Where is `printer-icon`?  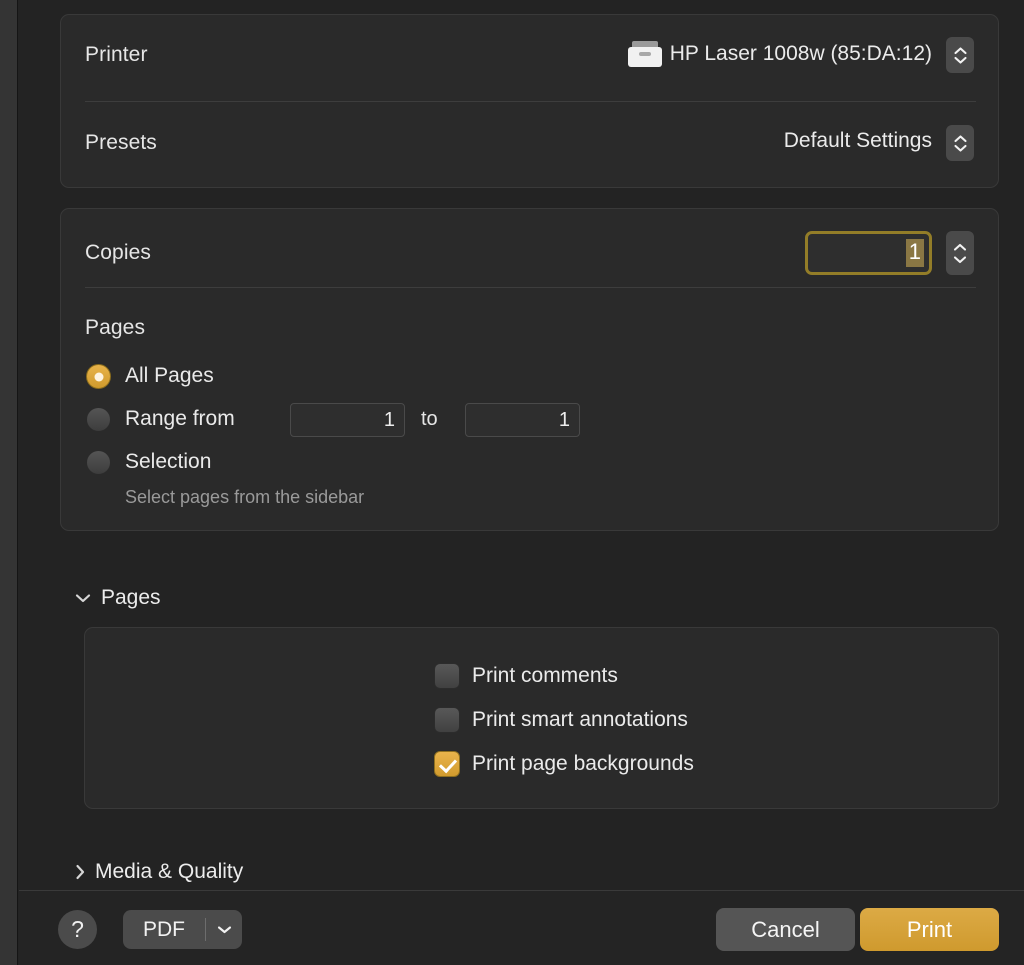 printer-icon is located at coordinates (644, 54).